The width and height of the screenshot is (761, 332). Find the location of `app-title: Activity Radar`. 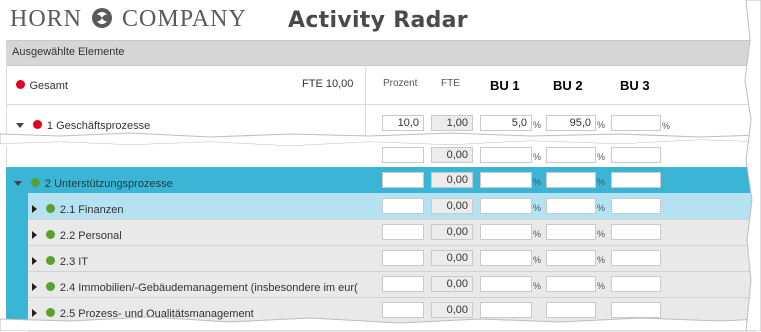

app-title: Activity Radar is located at coordinates (378, 20).